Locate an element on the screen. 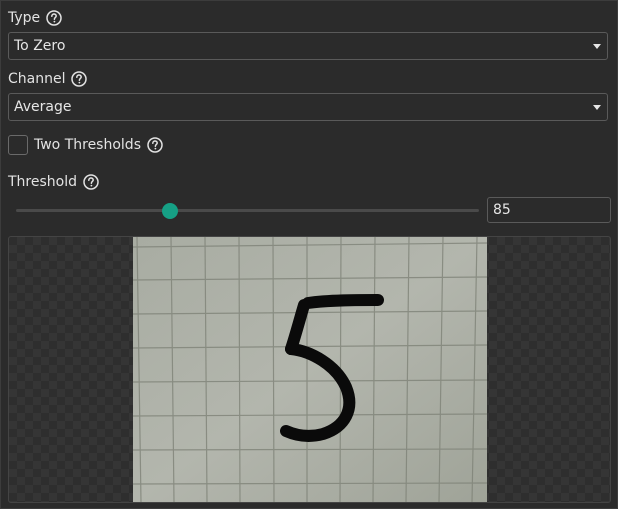  type-label: Type is located at coordinates (24, 18).